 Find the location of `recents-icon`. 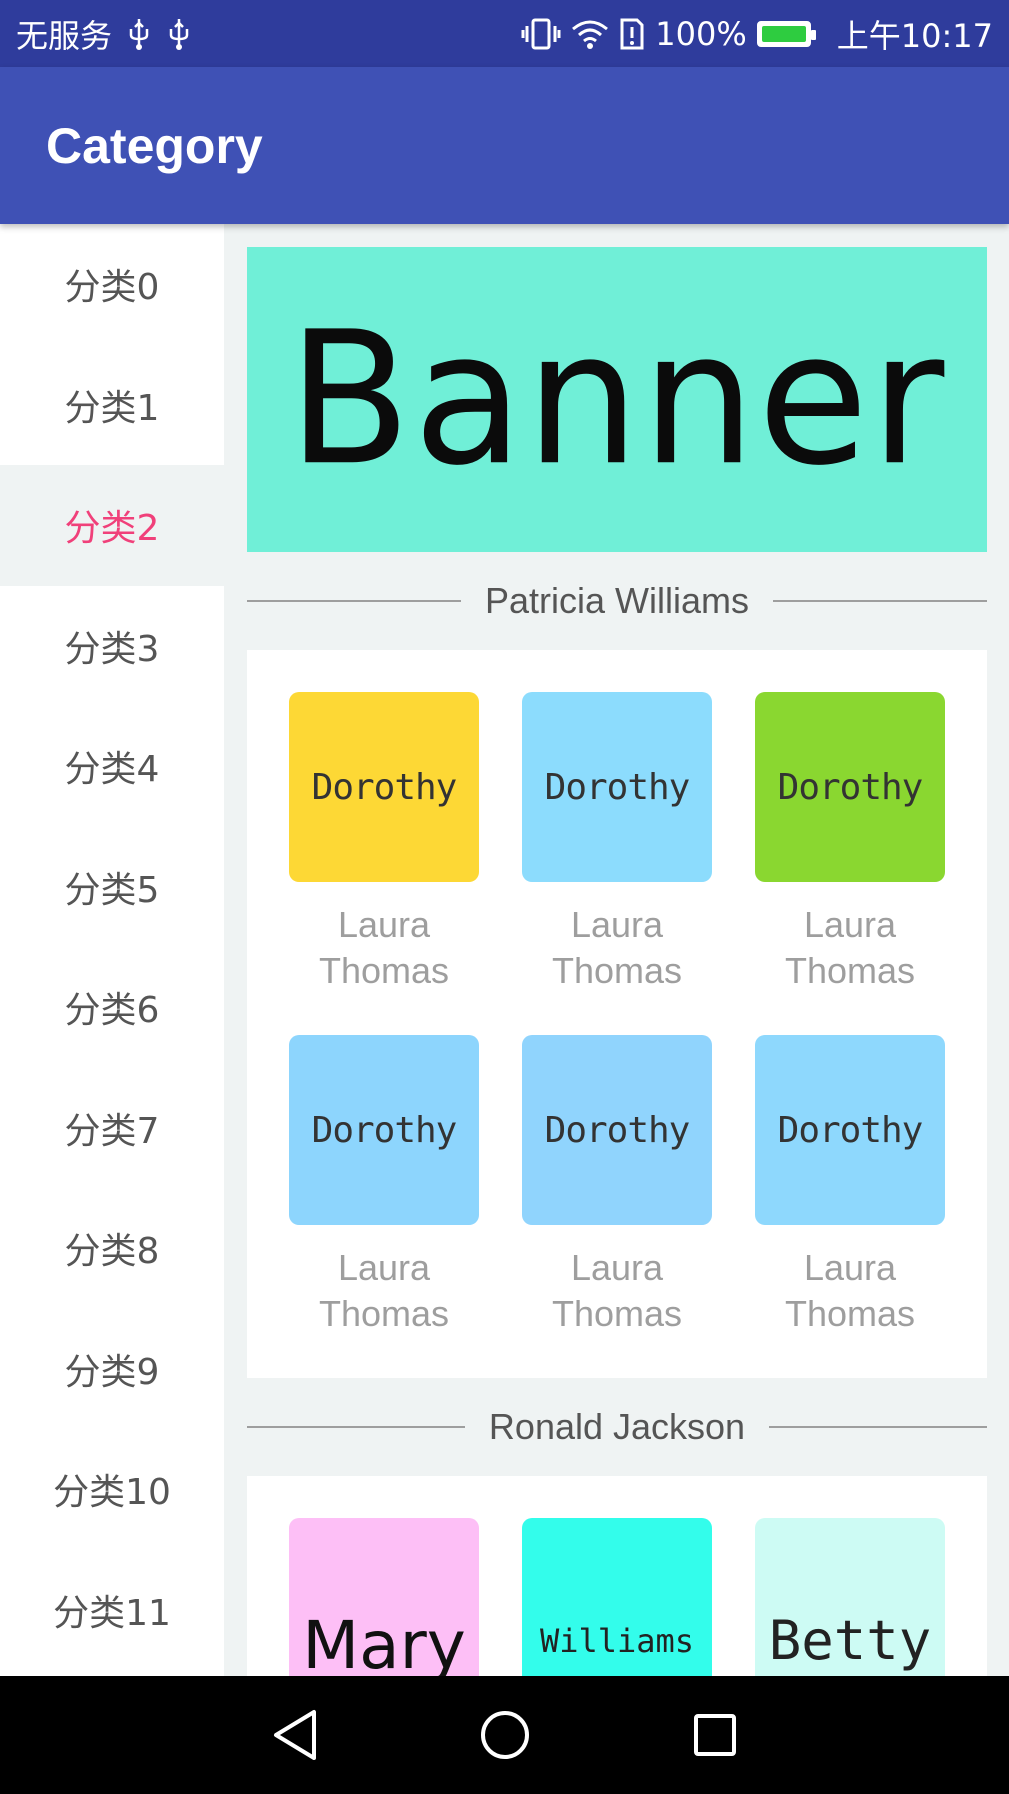

recents-icon is located at coordinates (715, 1735).